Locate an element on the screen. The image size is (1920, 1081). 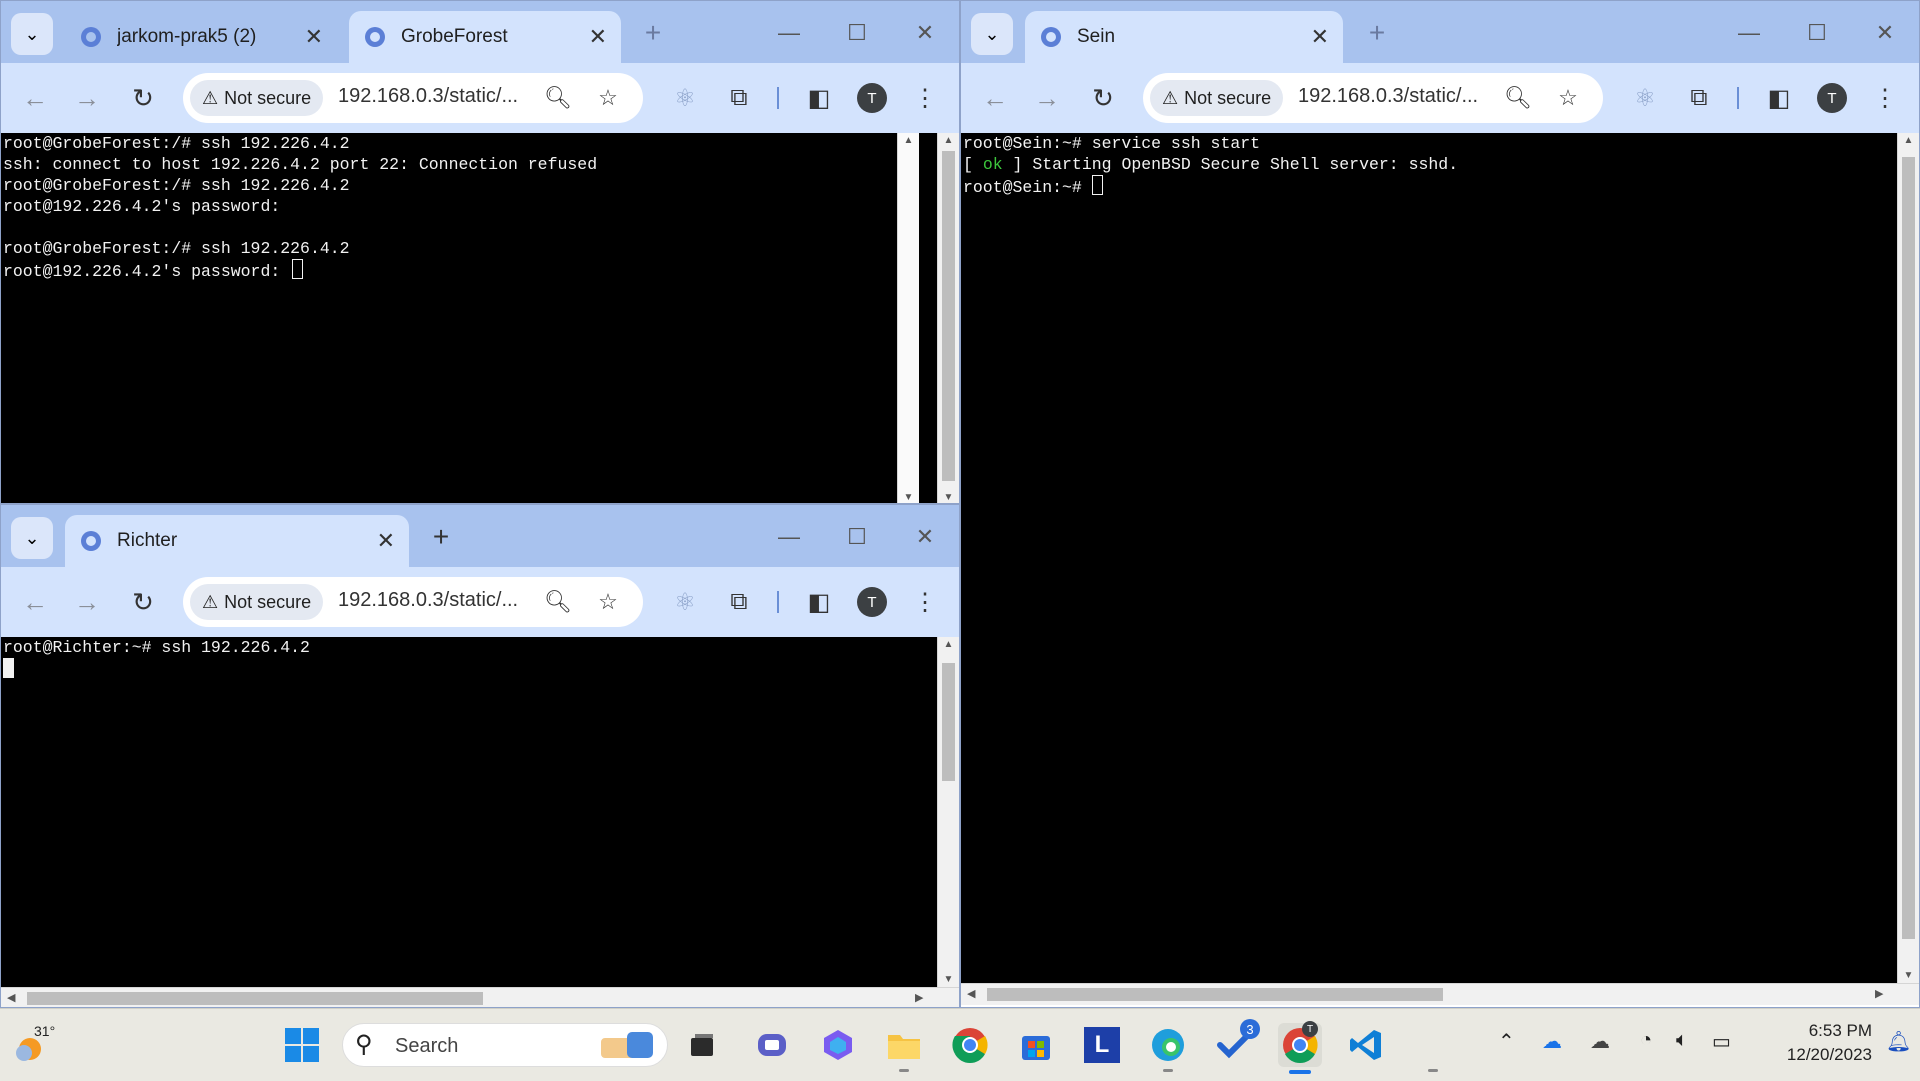
todo-app: 3 is located at coordinates (1236, 1043).